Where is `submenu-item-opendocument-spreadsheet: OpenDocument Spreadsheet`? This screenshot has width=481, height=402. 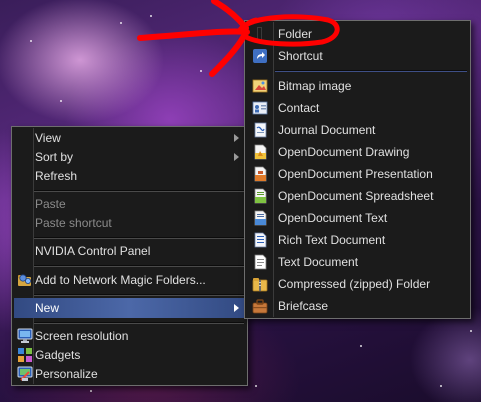
submenu-item-opendocument-spreadsheet: OpenDocument Spreadsheet is located at coordinates (357, 196).